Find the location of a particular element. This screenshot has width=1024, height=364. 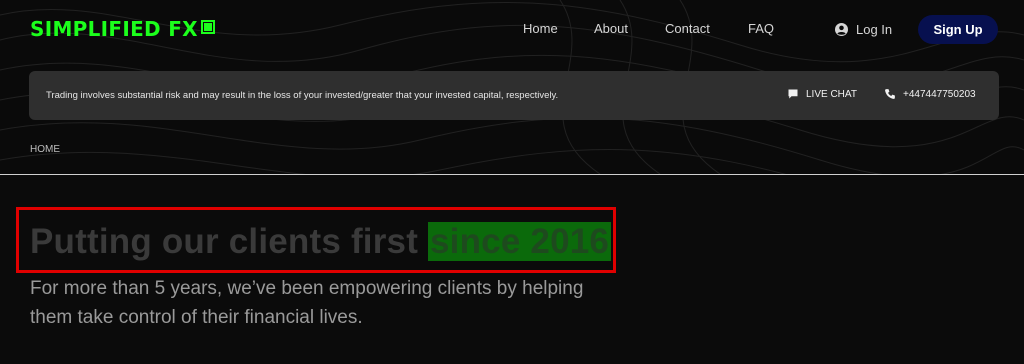

login-link: Log In is located at coordinates (863, 29).